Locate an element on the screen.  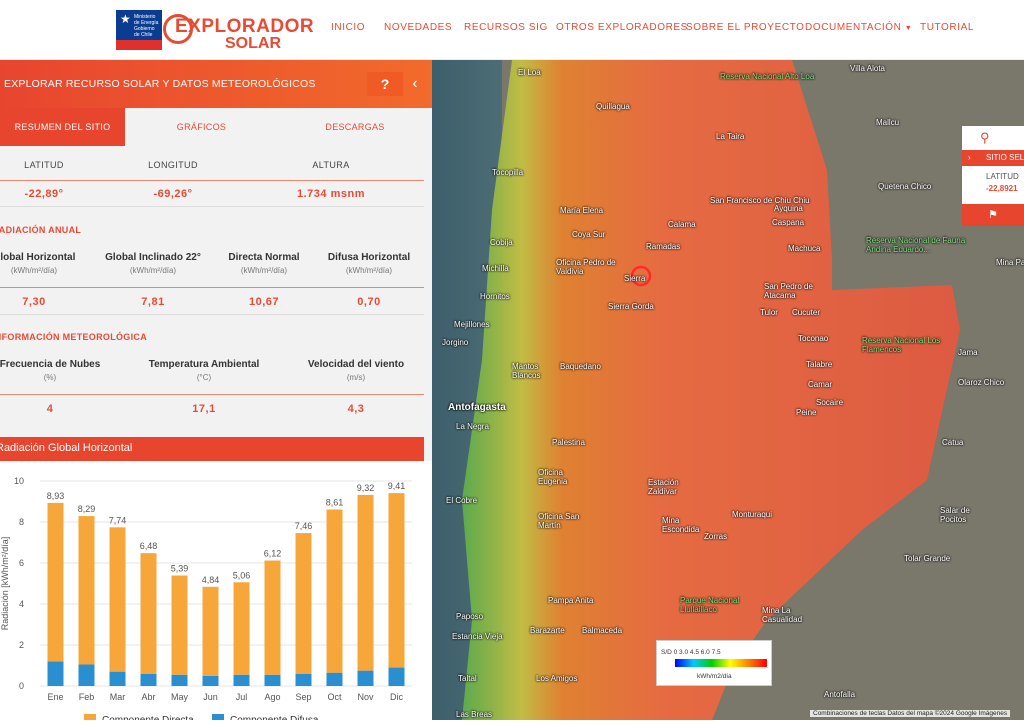
x-tick-label: Dic is located at coordinates (396, 697).